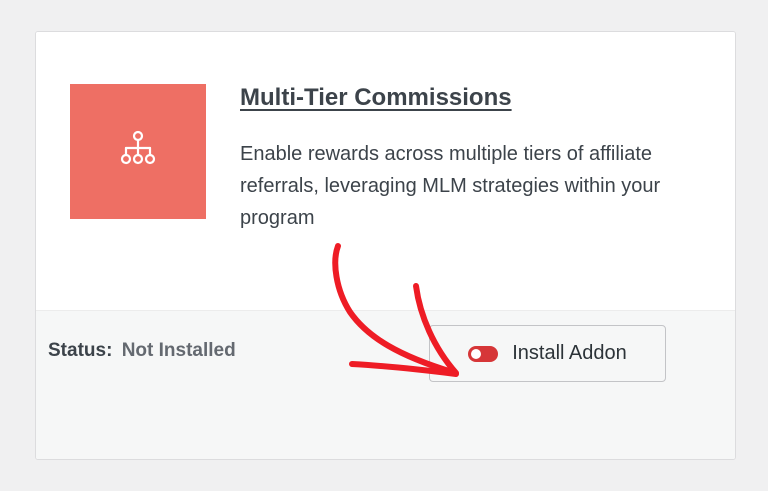 Image resolution: width=768 pixels, height=491 pixels. Describe the element at coordinates (483, 353) in the screenshot. I see `toggle-off-icon` at that location.